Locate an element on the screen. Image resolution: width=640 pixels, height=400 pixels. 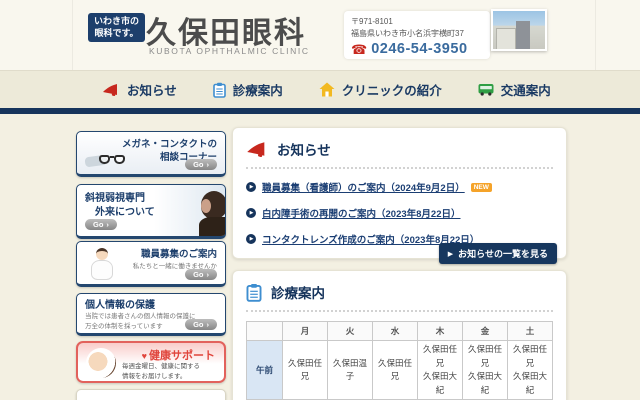
phone-icon: ☎ is located at coordinates (359, 49).